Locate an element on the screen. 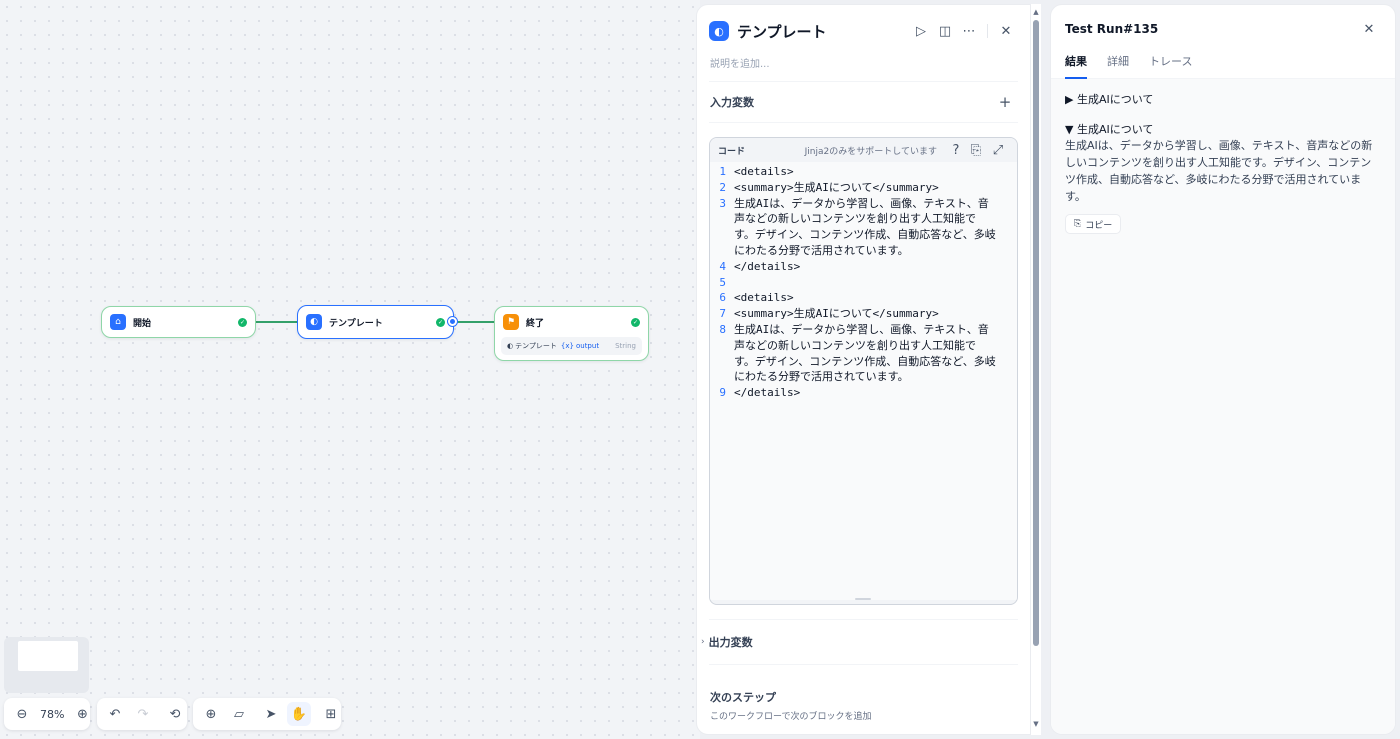 Image resolution: width=1400 pixels, height=739 pixels. line-number: 2 is located at coordinates (722, 187).